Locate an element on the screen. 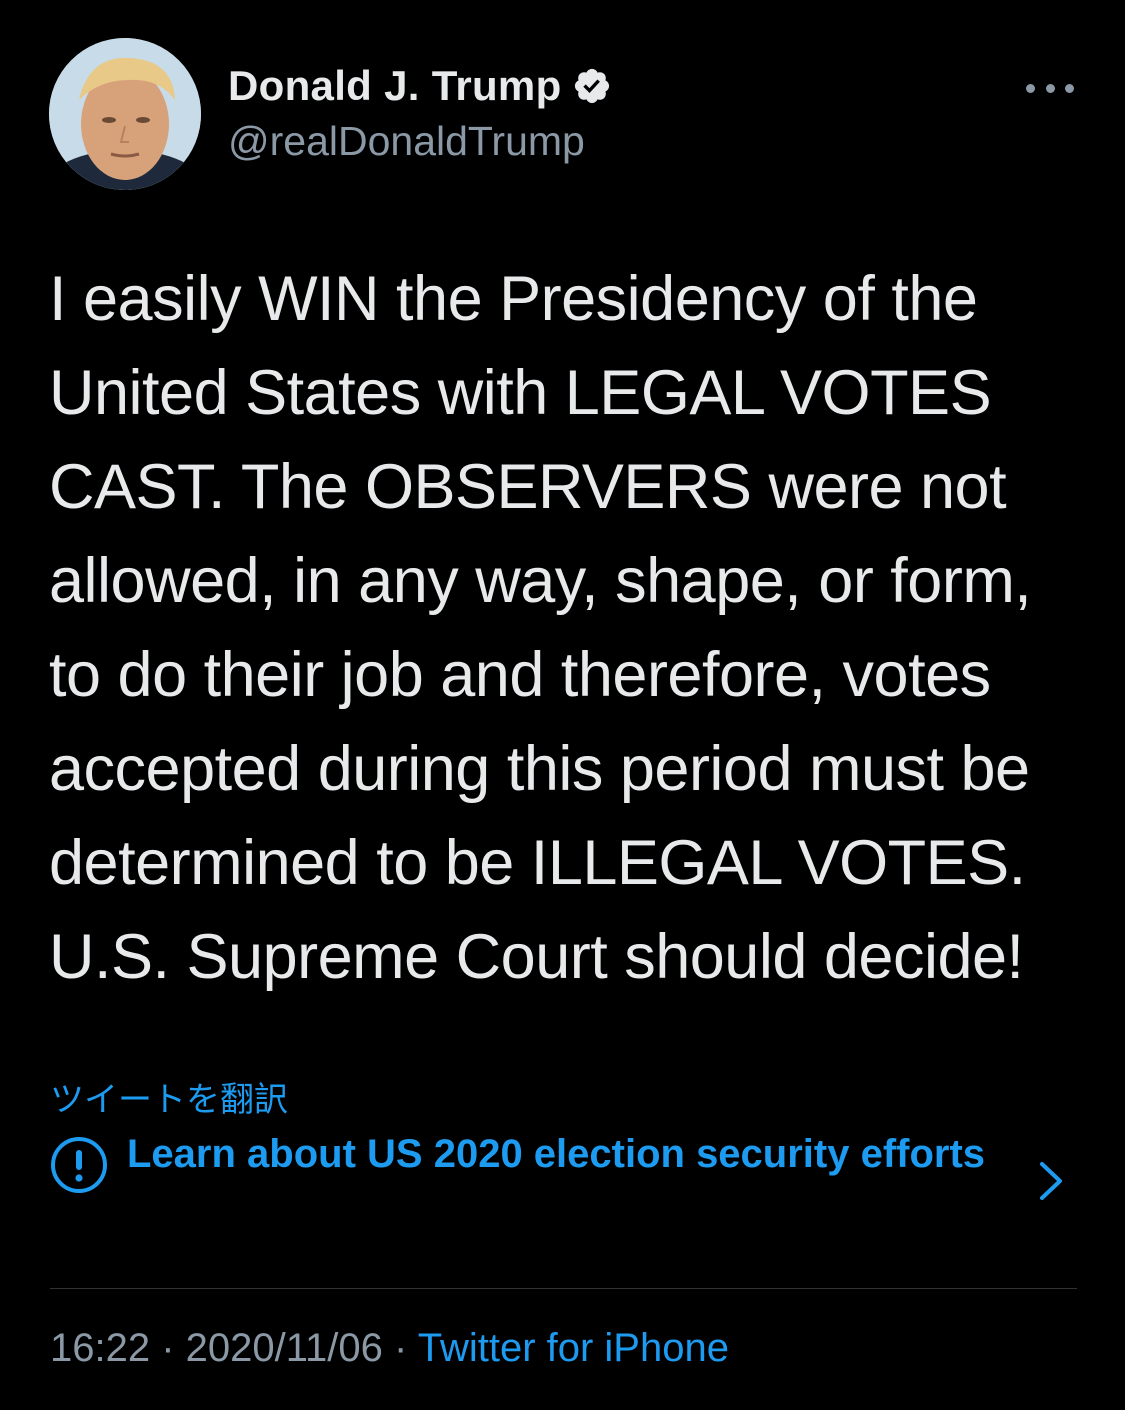 This screenshot has height=1410, width=1125. tweet-source-link: Twitter for iPhone is located at coordinates (573, 1348).